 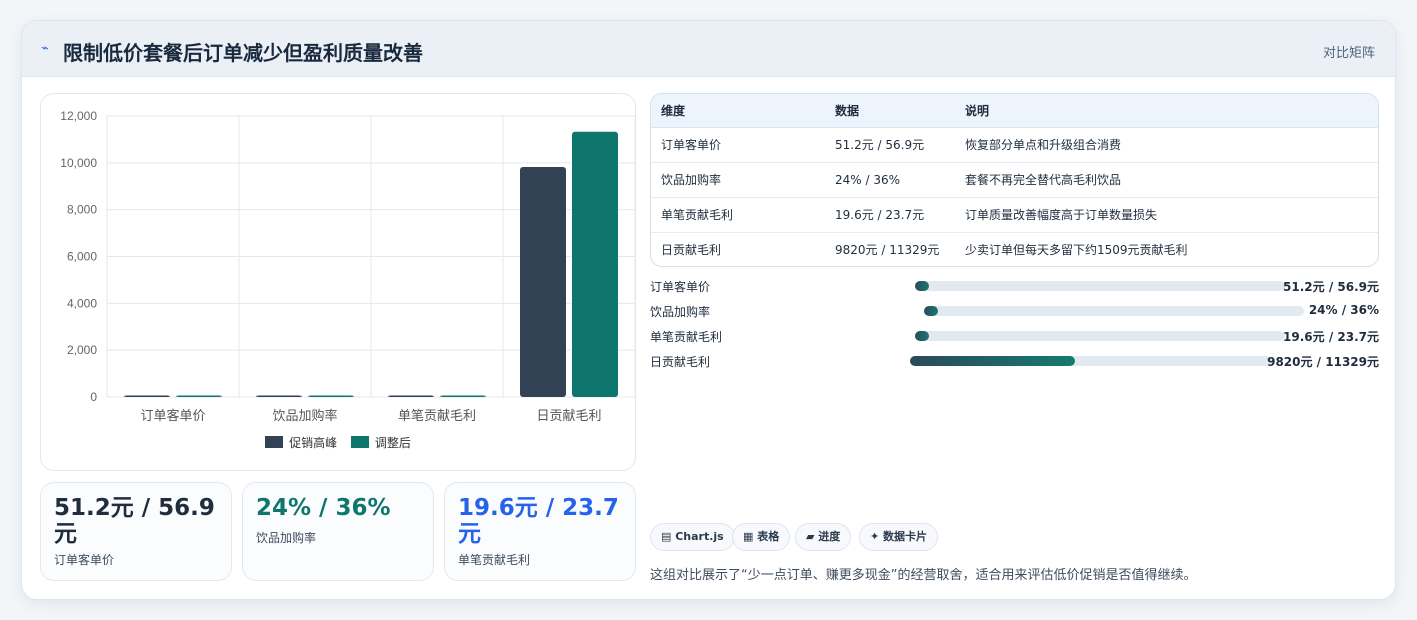 What do you see at coordinates (899, 537) in the screenshot?
I see `chip-data-card: ✦ 数据卡片` at bounding box center [899, 537].